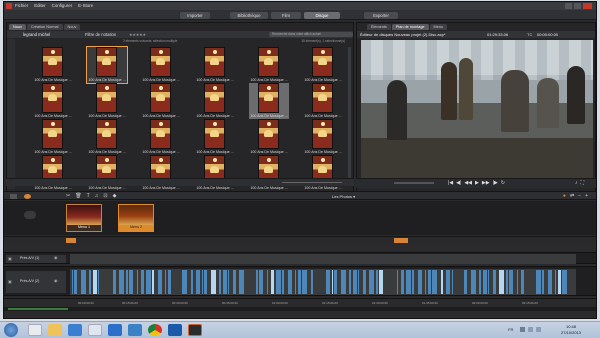  I want to click on track-2-lane, so click(323, 282).